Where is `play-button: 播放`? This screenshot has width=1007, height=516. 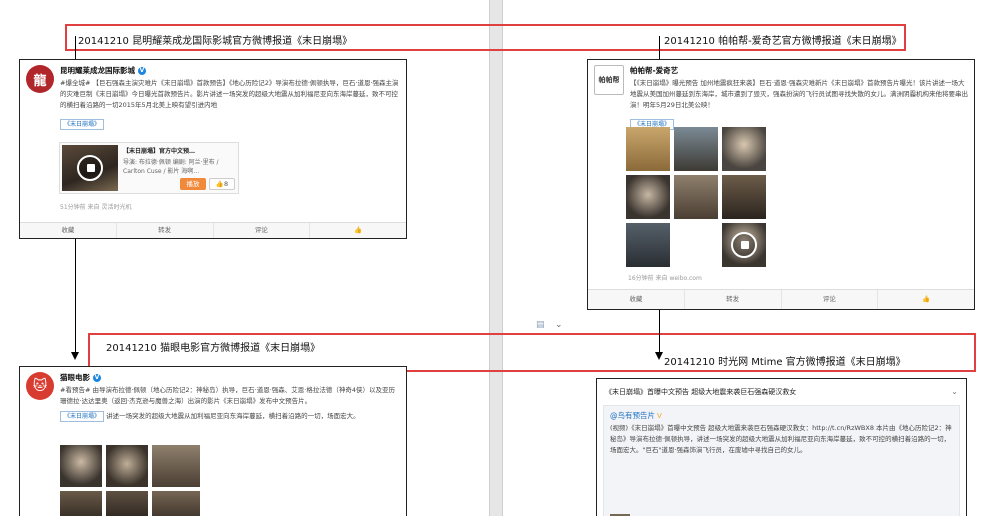 play-button: 播放 is located at coordinates (193, 184).